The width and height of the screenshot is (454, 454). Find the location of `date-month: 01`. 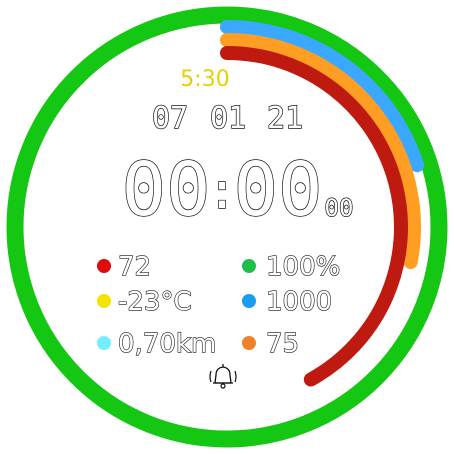

date-month: 01 is located at coordinates (228, 118).